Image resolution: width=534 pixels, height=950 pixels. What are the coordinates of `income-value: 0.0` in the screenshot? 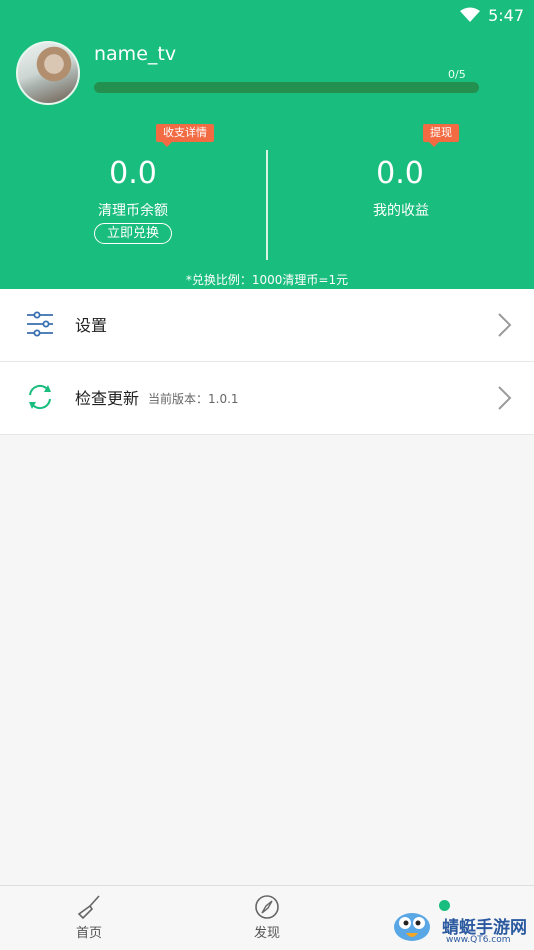 It's located at (400, 173).